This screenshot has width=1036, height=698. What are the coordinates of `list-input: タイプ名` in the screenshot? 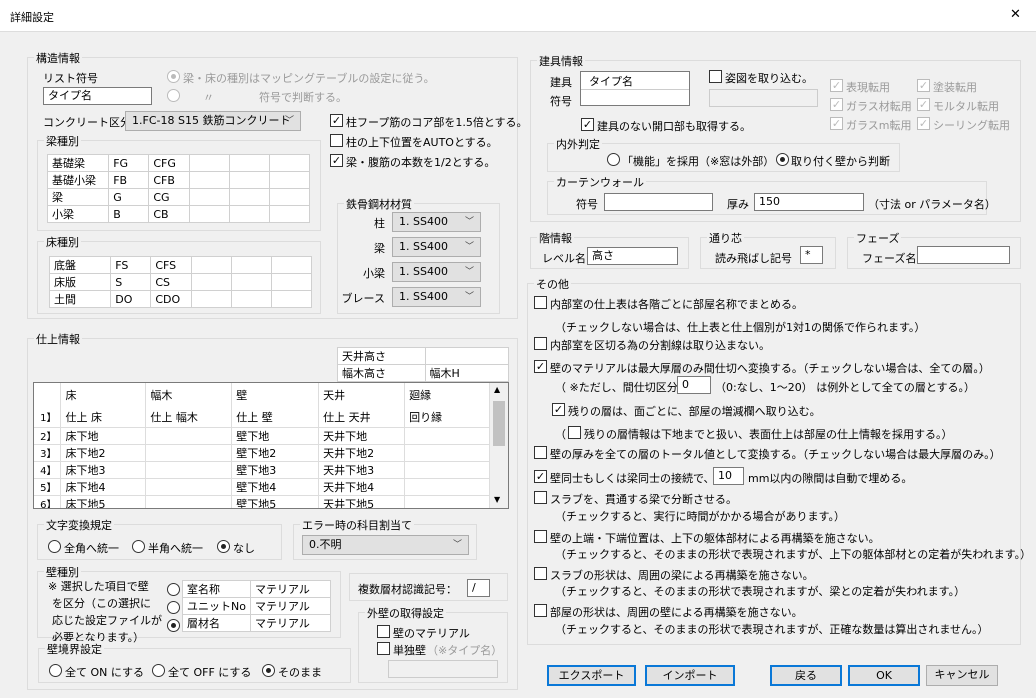 It's located at (97, 96).